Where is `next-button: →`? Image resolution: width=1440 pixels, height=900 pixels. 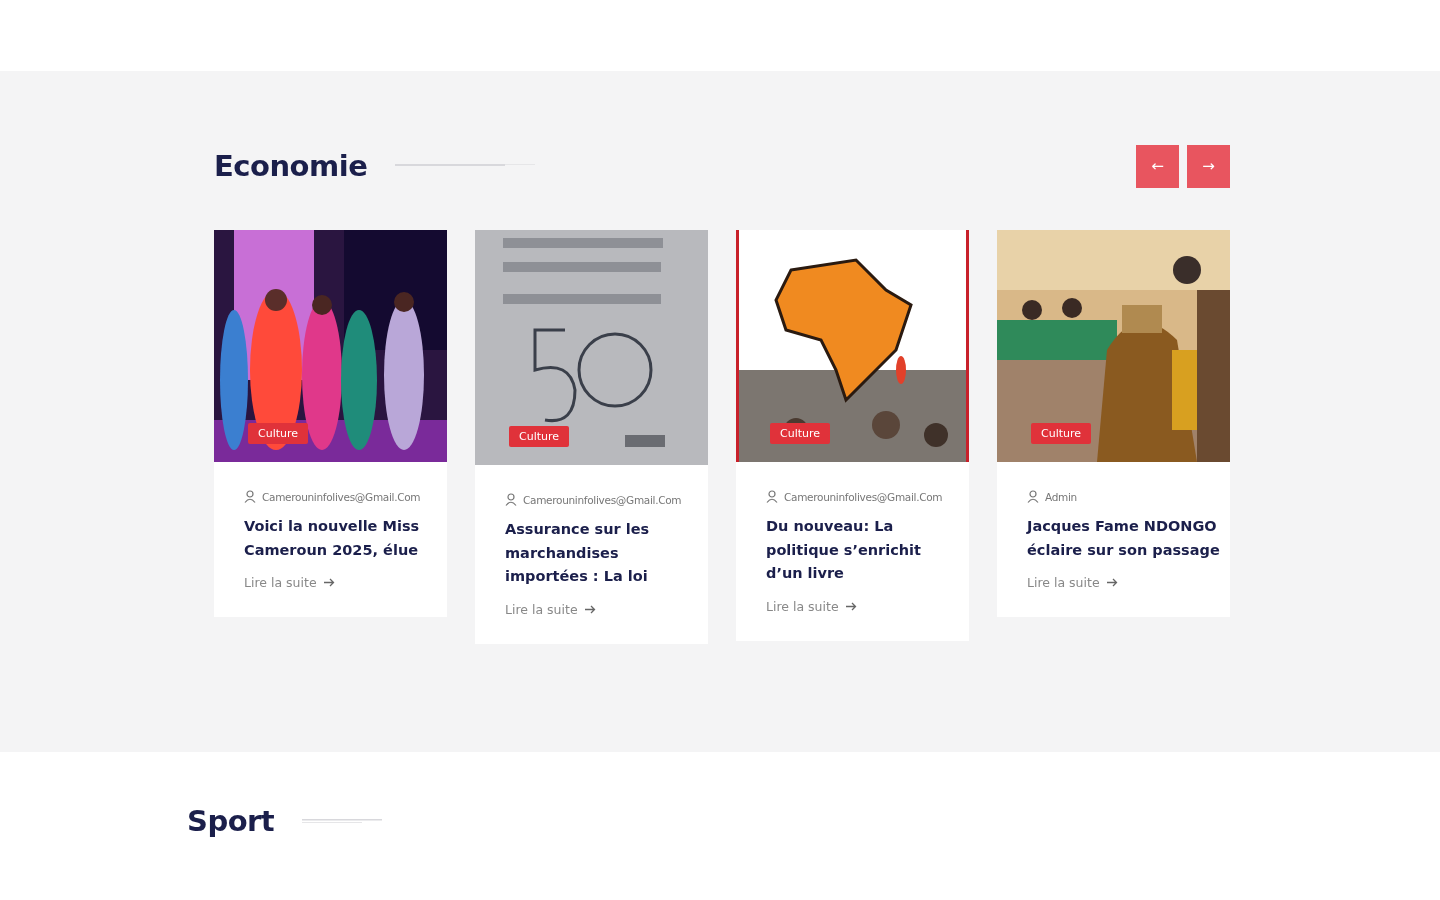
next-button: → is located at coordinates (1208, 166).